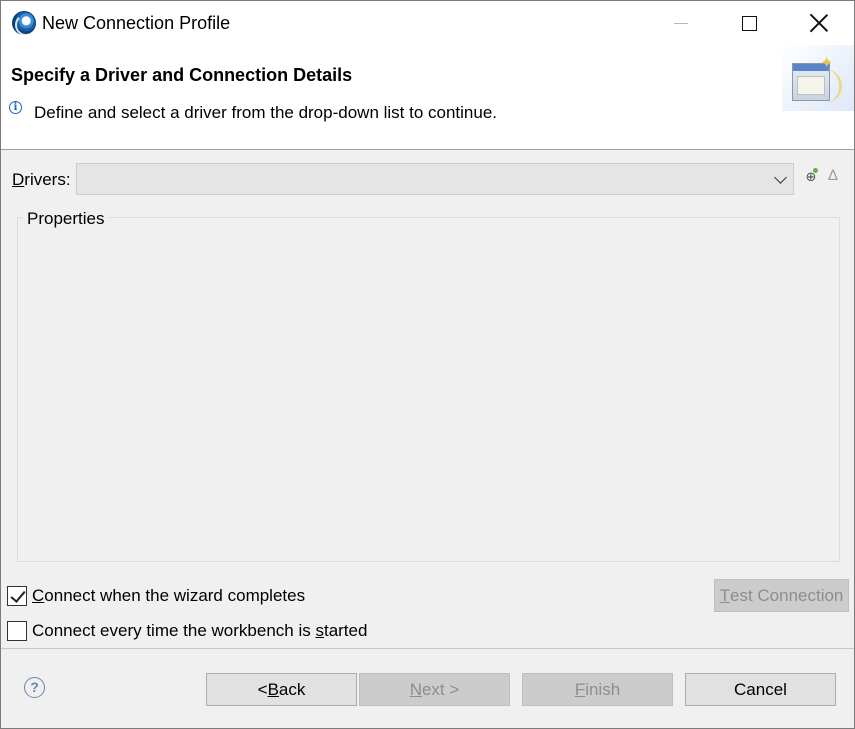 This screenshot has width=855, height=729. I want to click on connect-on-start-checkbox, so click(17, 631).